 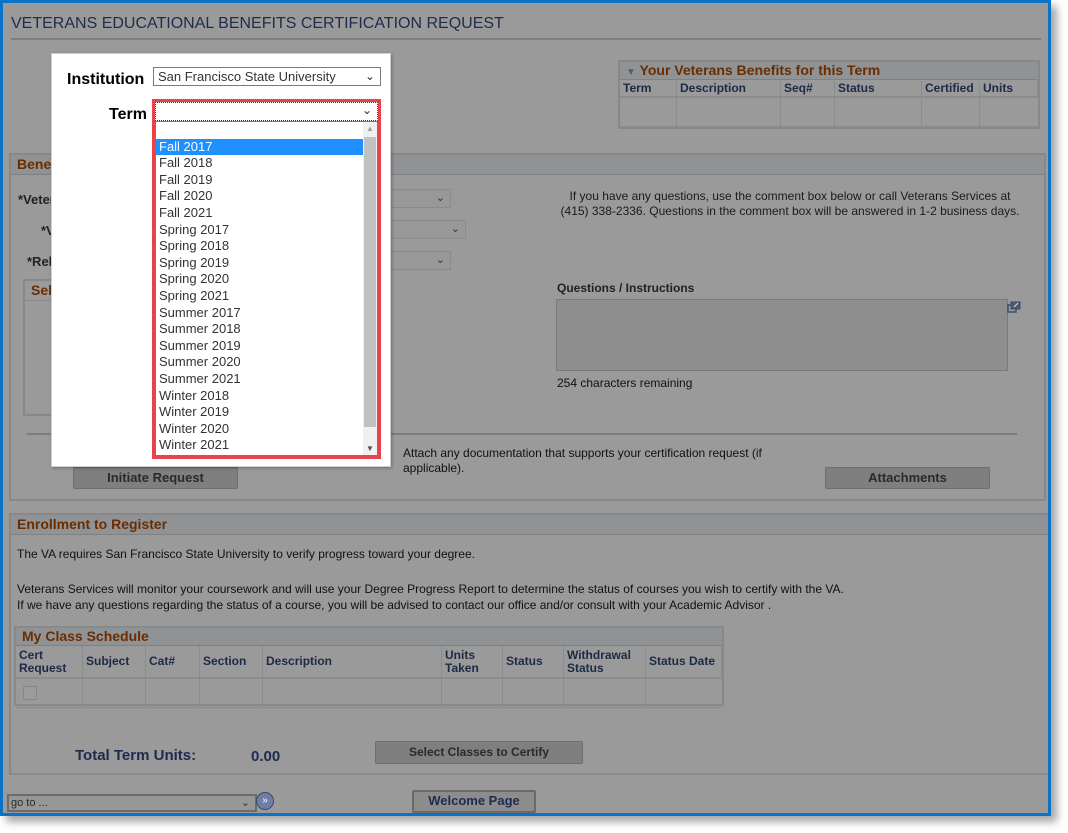 I want to click on term-option, so click(x=259, y=130).